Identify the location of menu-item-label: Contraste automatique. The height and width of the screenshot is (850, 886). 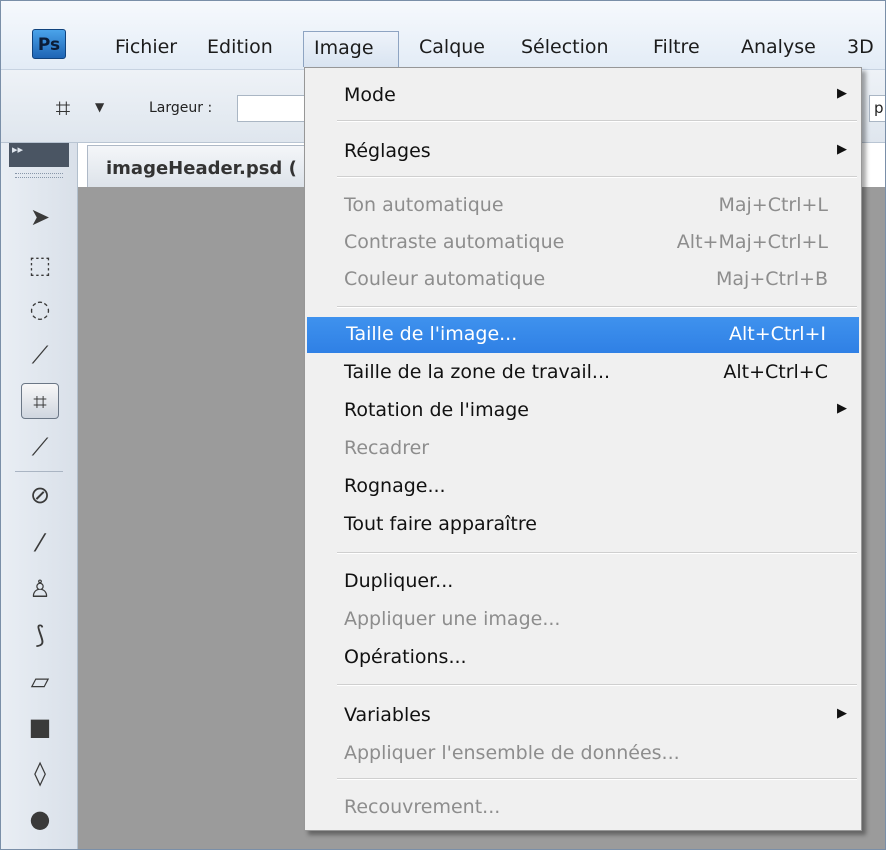
(454, 242).